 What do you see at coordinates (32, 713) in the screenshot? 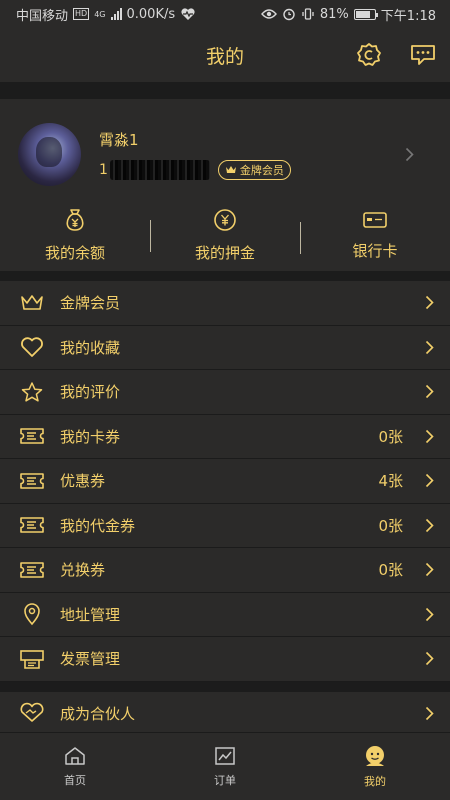
I see `handshake-icon` at bounding box center [32, 713].